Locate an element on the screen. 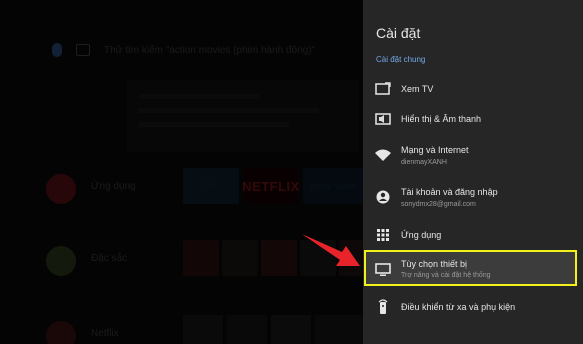  general-settings-header: Cài đặt chung is located at coordinates (401, 59).